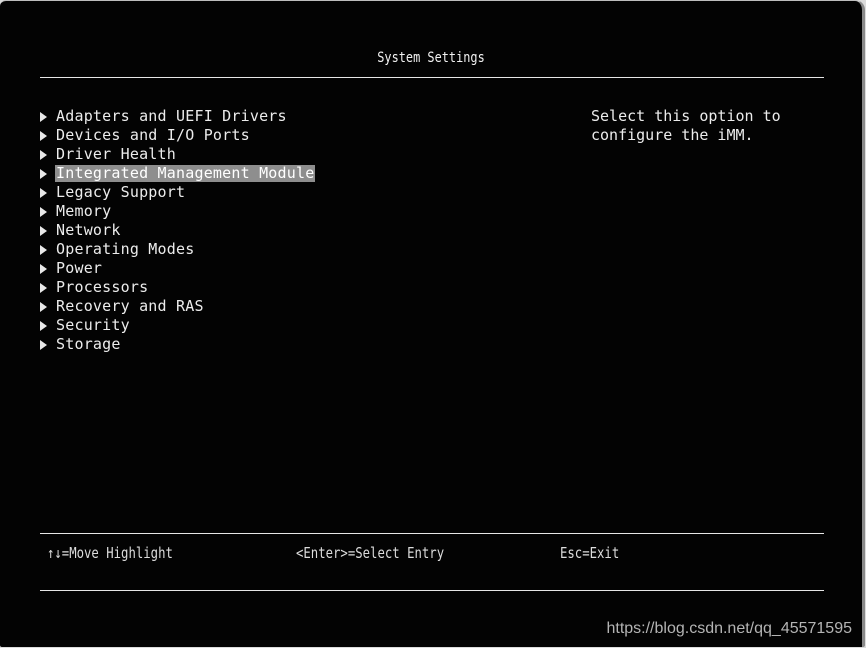  What do you see at coordinates (125, 249) in the screenshot?
I see `menu-item-label: Operating Modes` at bounding box center [125, 249].